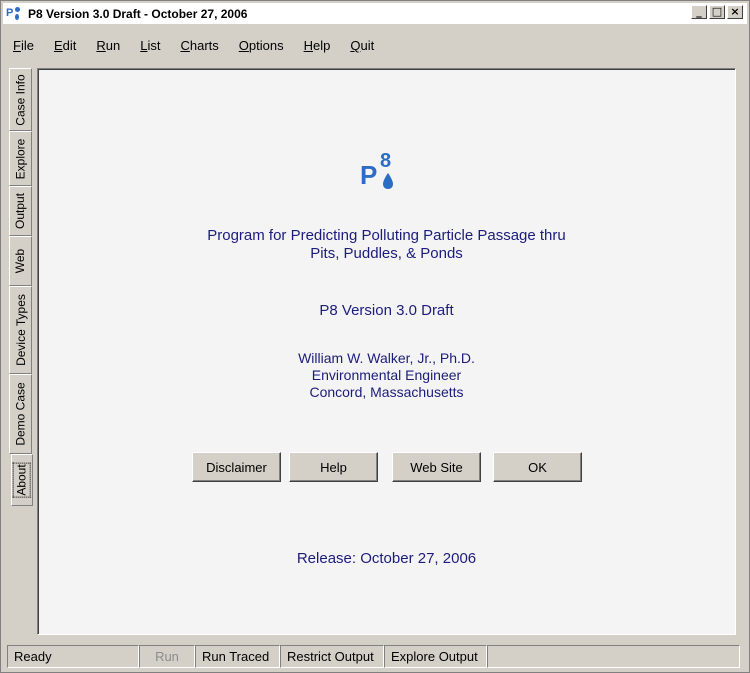 The height and width of the screenshot is (673, 750). I want to click on author-name: William W. Walker, Jr., Ph.D., so click(386, 358).